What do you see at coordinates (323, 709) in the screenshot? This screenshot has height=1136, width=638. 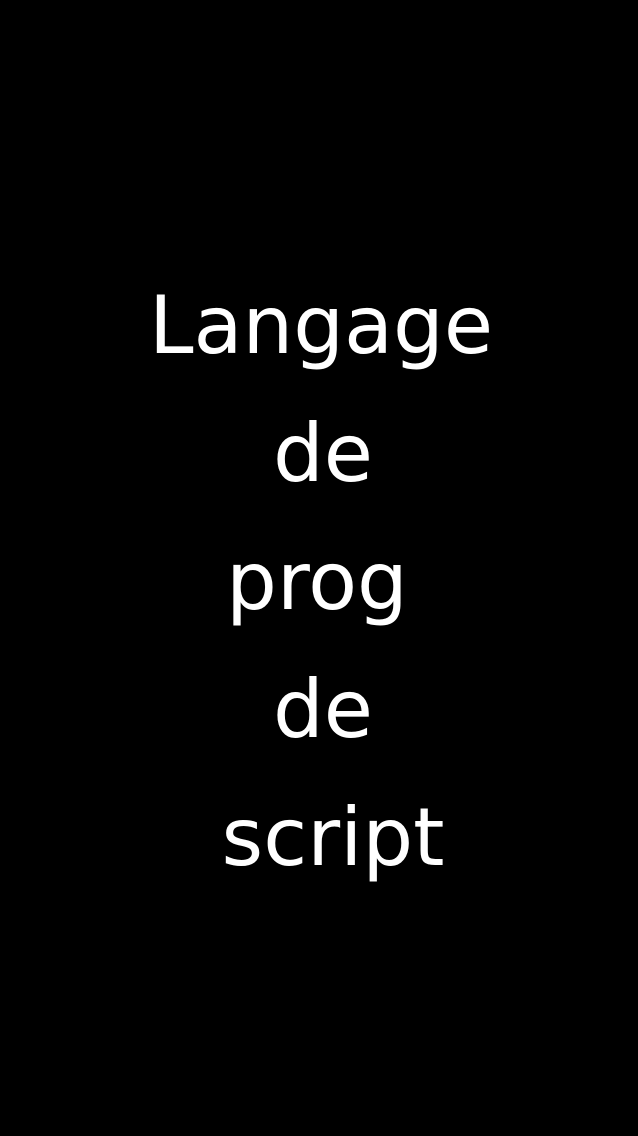 I see `text-line-4: de` at bounding box center [323, 709].